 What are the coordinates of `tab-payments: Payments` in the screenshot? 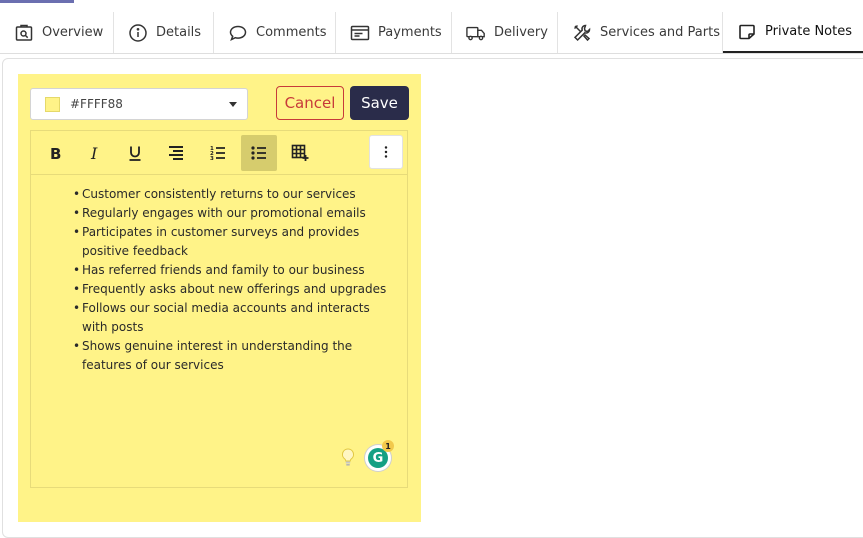 It's located at (394, 32).